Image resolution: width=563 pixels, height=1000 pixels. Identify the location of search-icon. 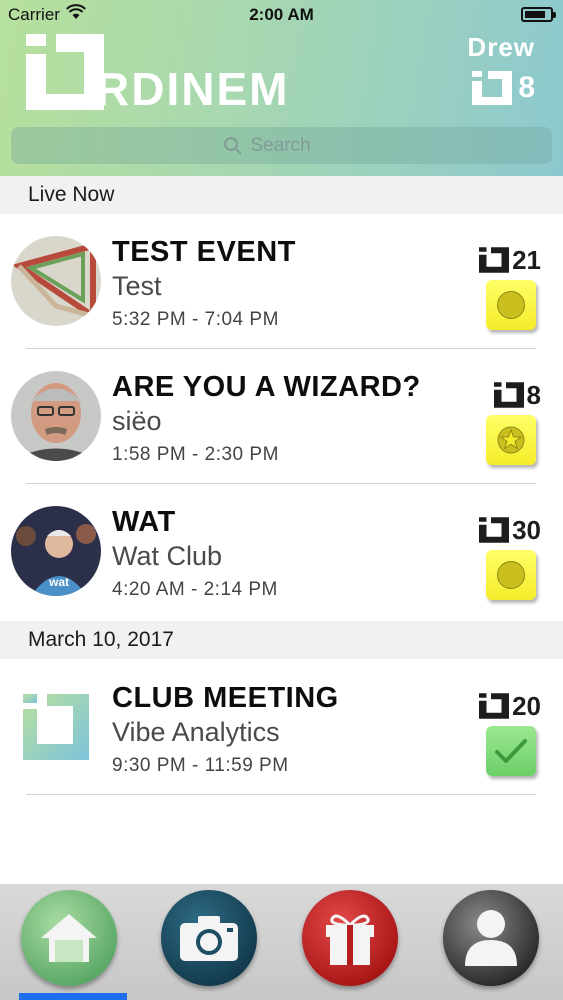
(232, 145).